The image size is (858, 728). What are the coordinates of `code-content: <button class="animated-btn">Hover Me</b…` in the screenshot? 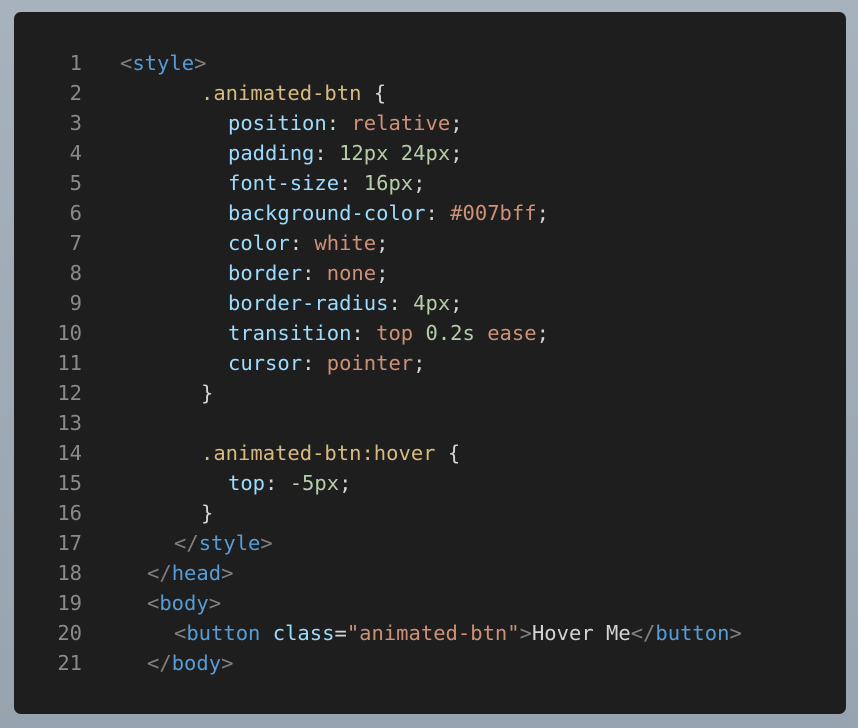 It's located at (431, 633).